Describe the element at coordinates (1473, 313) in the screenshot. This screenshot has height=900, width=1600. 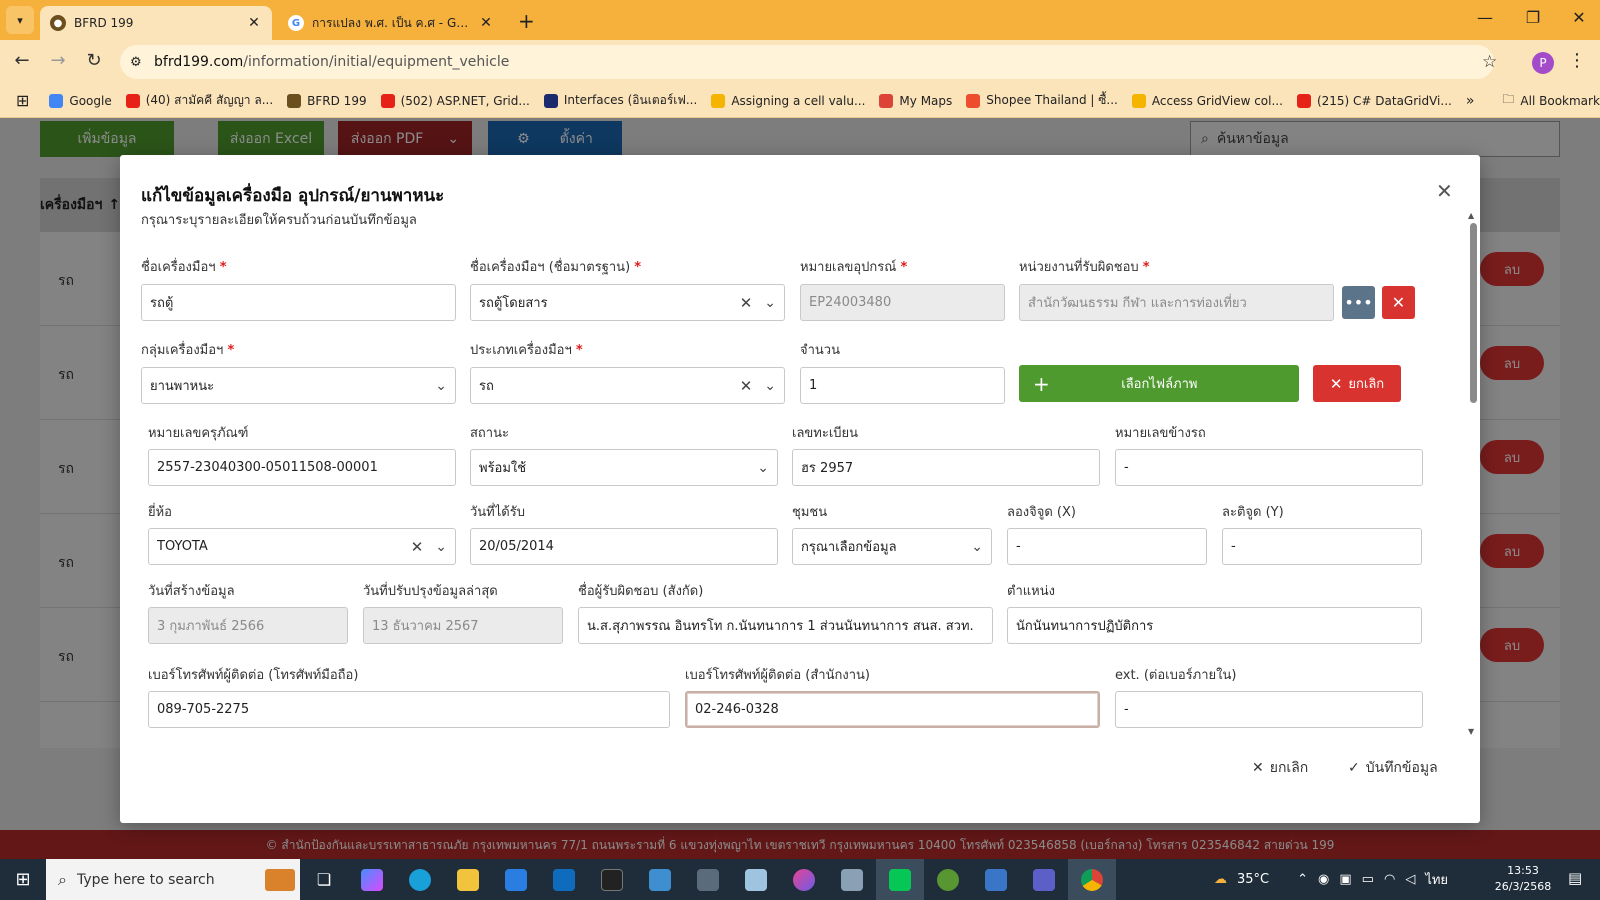
I see `scroll-thumb` at that location.